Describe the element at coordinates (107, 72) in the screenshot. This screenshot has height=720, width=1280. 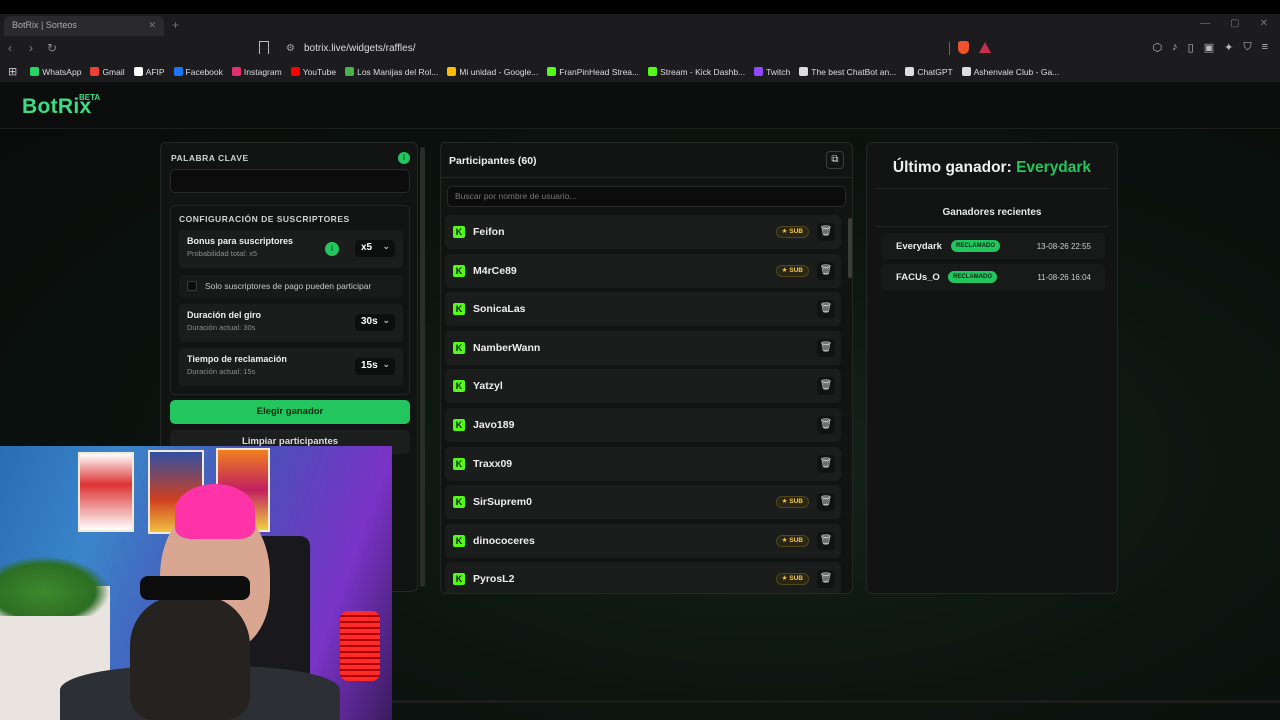
I see `bookmark-item: Gmail` at that location.